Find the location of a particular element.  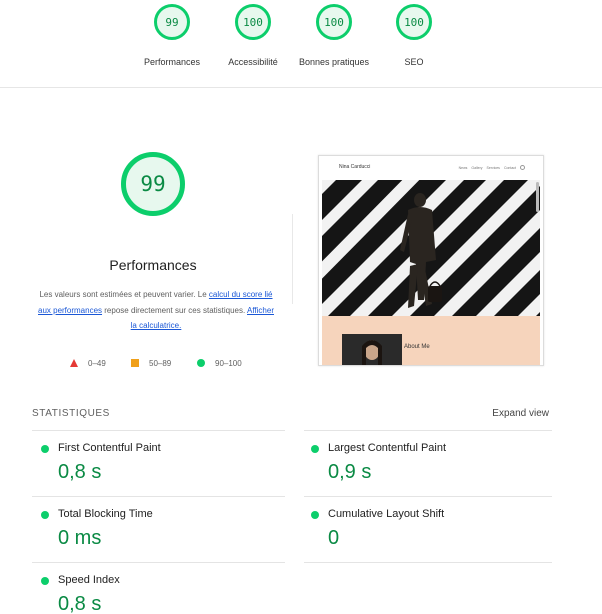

category-label: SEO is located at coordinates (414, 62).